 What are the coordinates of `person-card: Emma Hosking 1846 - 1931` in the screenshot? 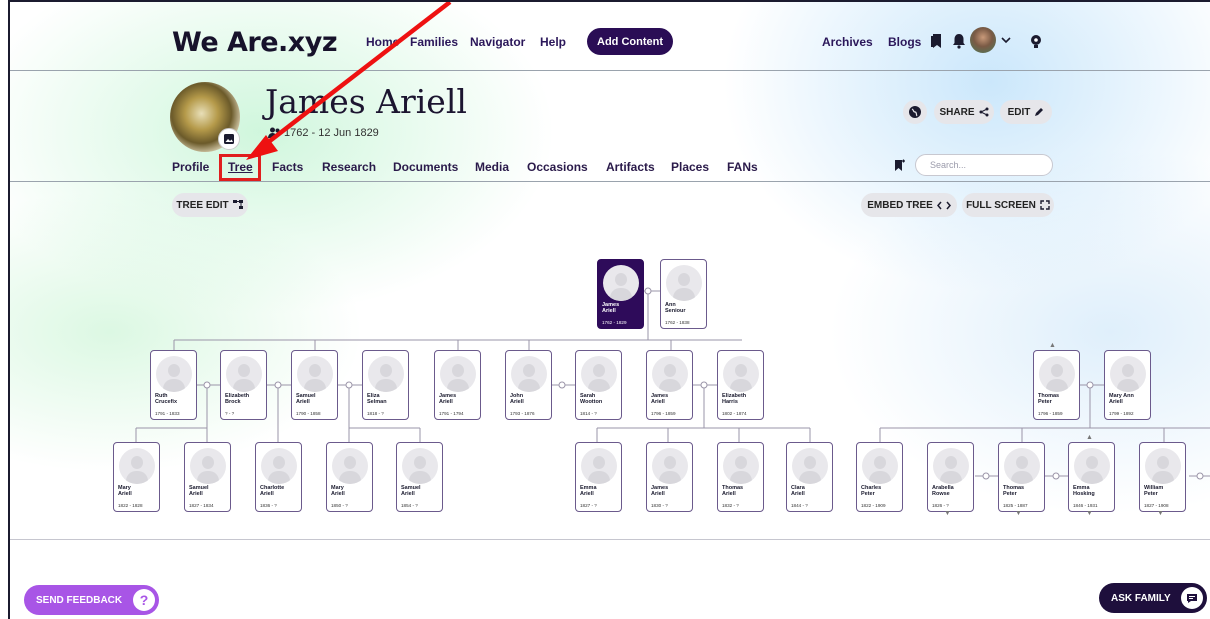 It's located at (1091, 477).